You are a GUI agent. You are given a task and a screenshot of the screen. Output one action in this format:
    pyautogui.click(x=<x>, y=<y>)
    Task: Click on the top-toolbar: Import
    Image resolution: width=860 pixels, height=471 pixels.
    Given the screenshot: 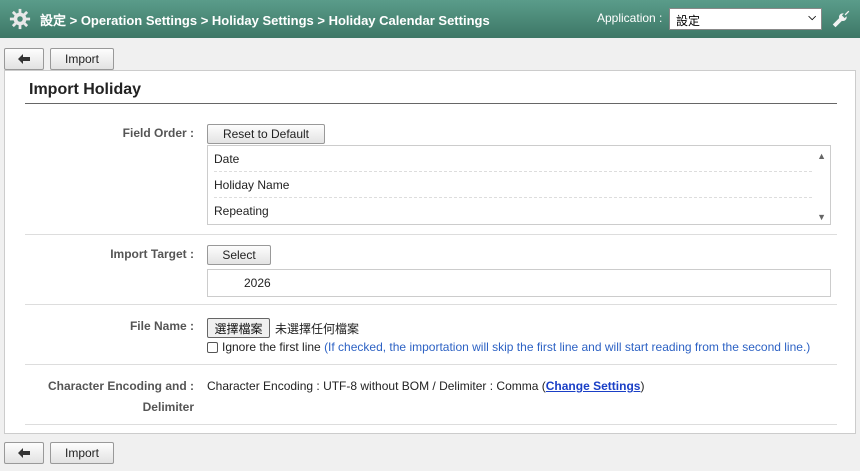 What is the action you would take?
    pyautogui.click(x=59, y=59)
    